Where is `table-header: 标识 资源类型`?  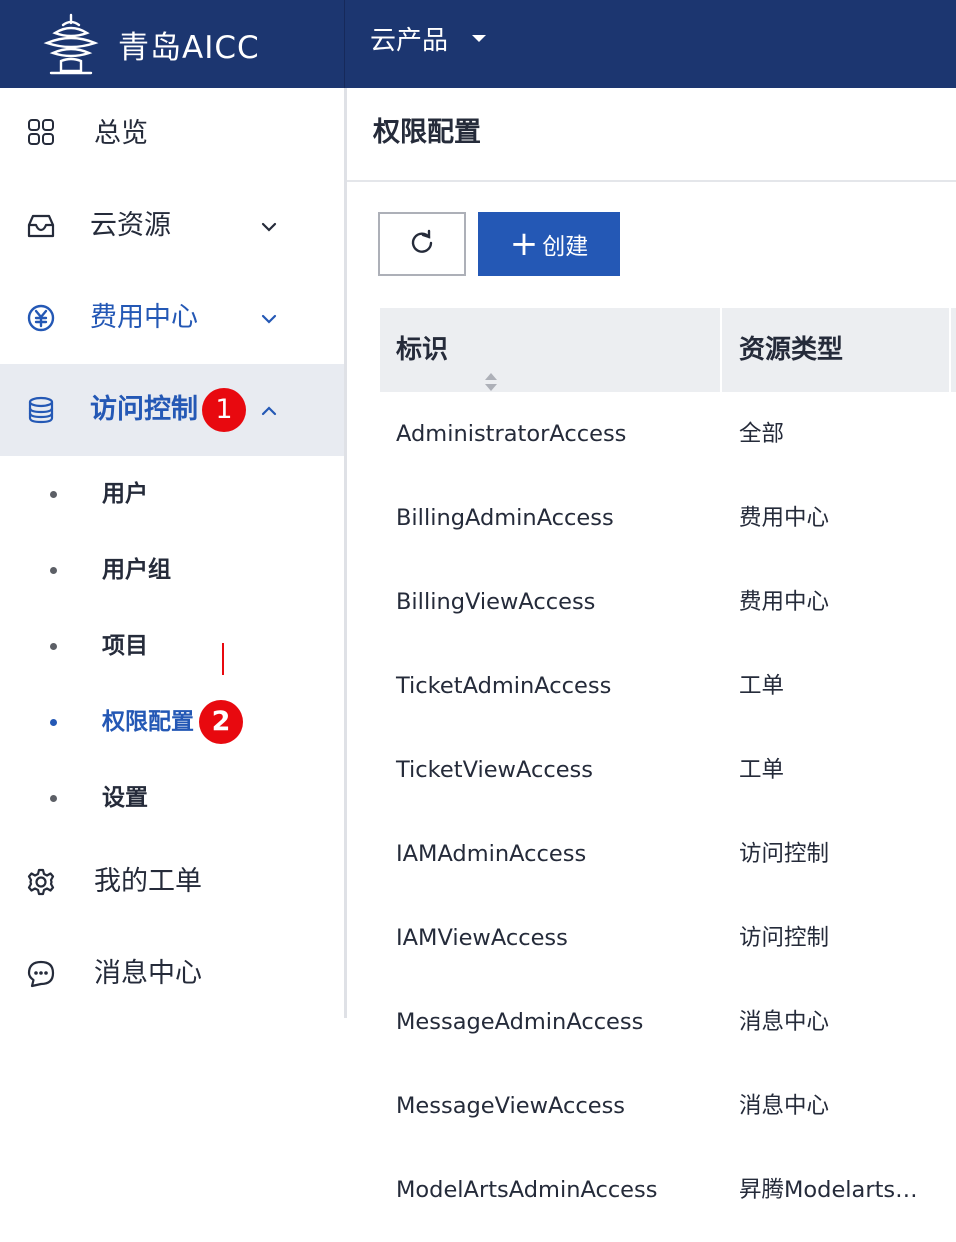
table-header: 标识 资源类型 is located at coordinates (668, 350).